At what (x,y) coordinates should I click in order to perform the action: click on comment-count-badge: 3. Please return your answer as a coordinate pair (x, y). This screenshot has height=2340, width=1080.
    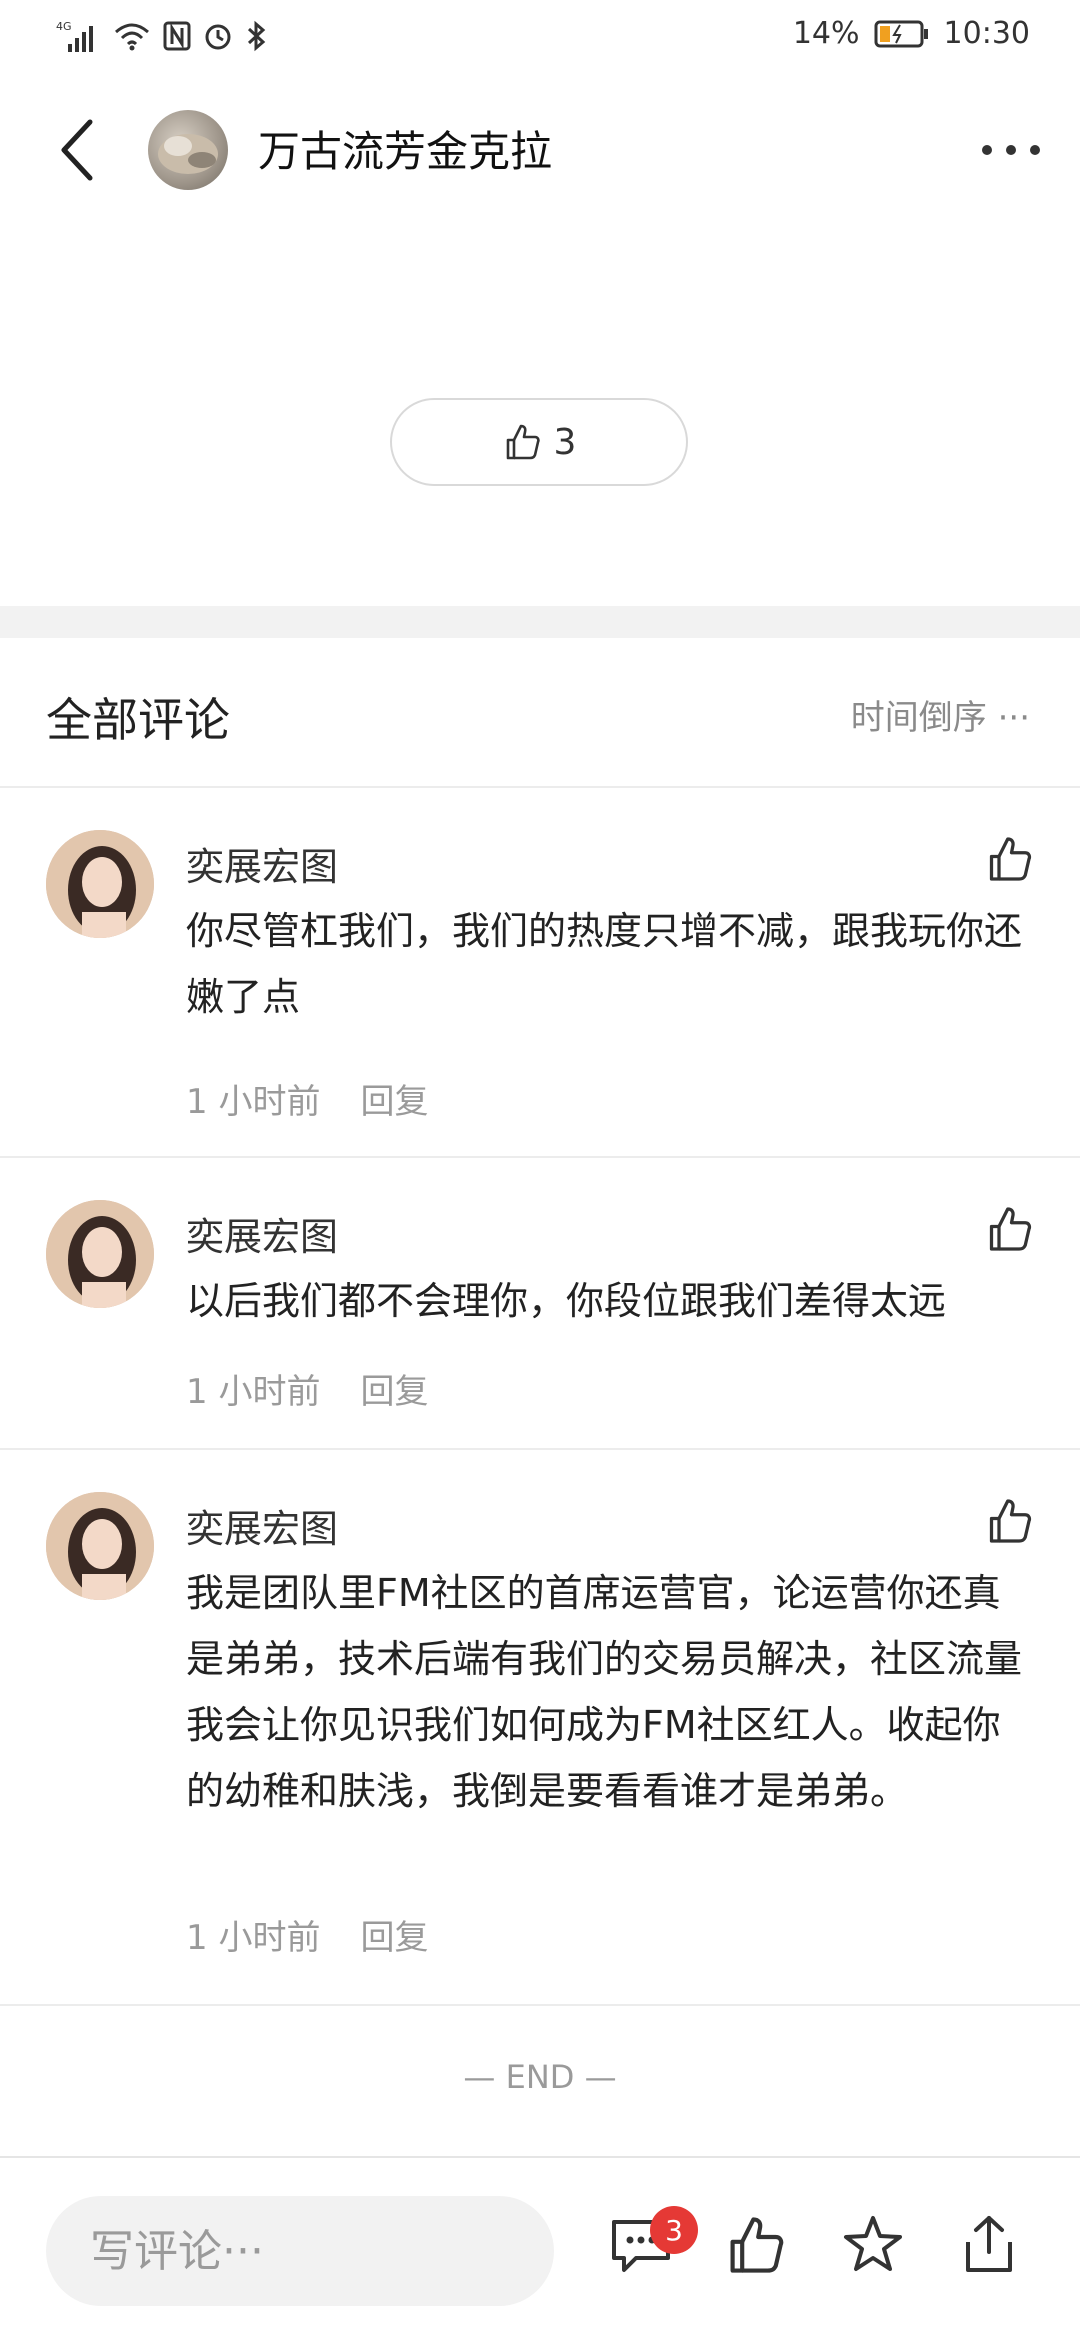
    Looking at the image, I should click on (674, 2230).